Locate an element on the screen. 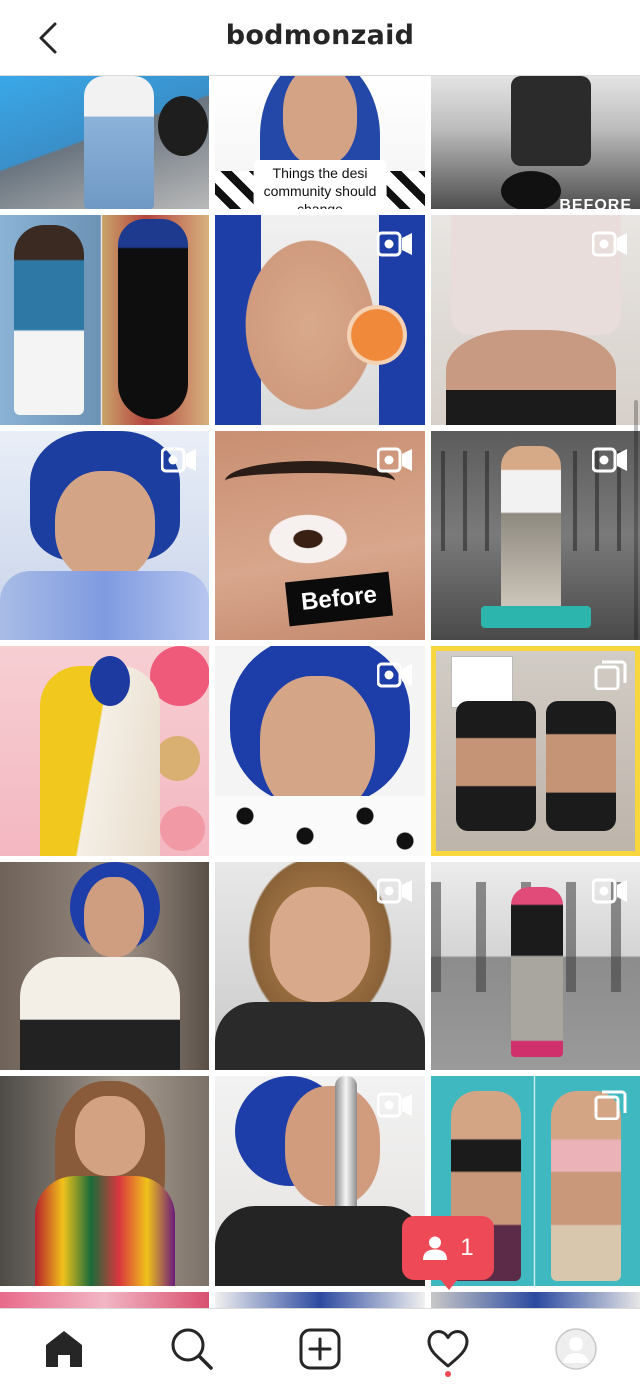  nav-search is located at coordinates (192, 1349).